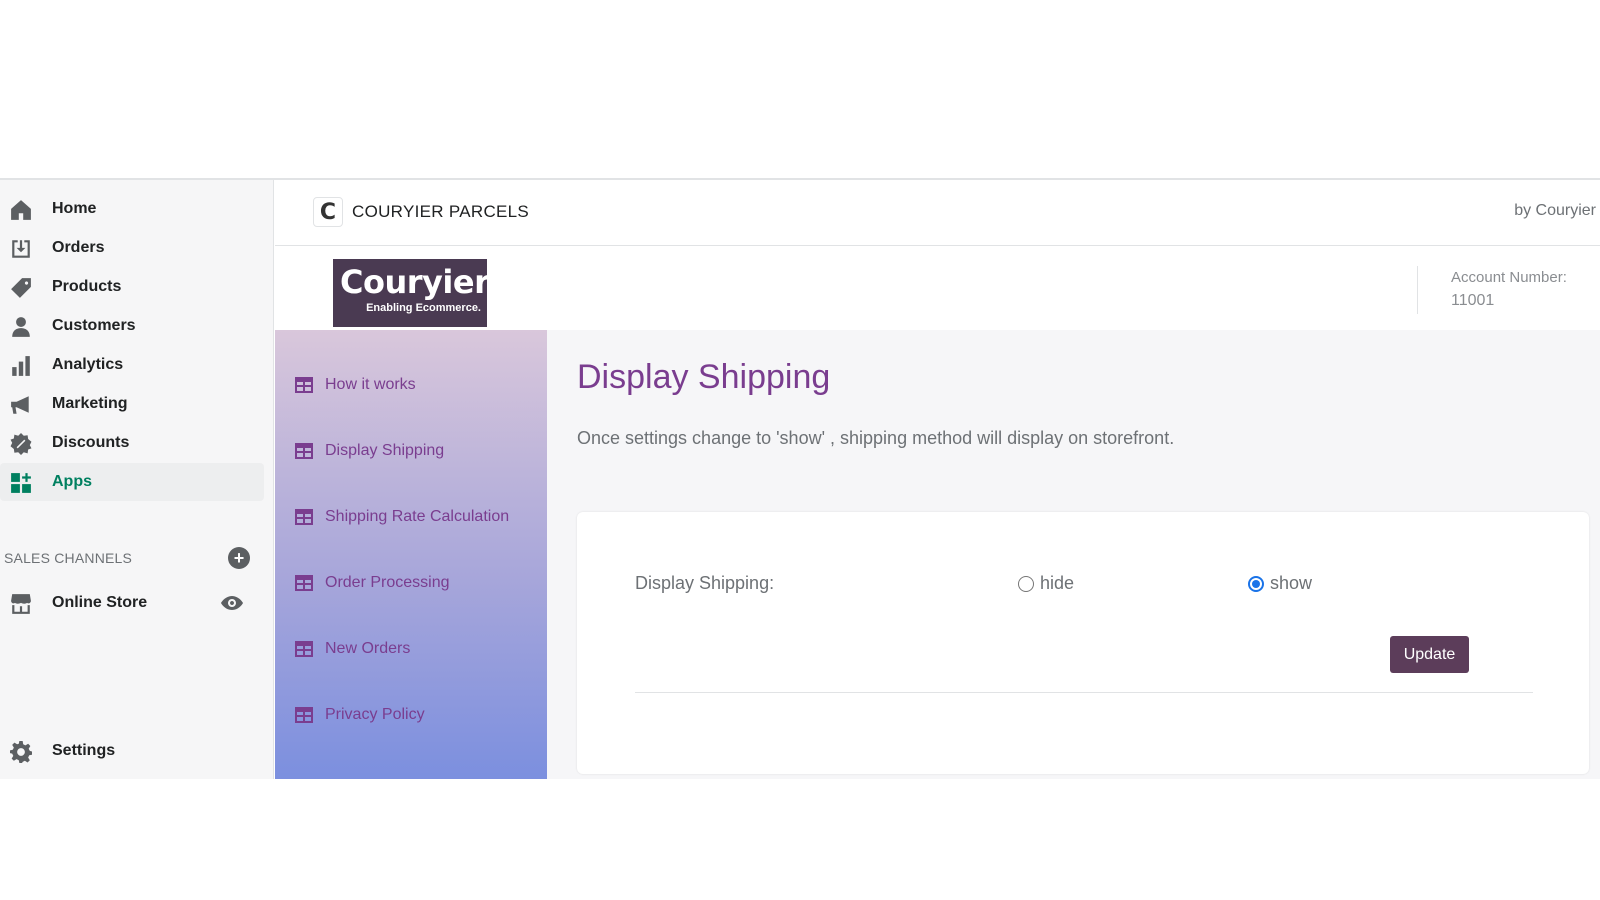 The width and height of the screenshot is (1600, 900). I want to click on account-number-label: Account Number:, so click(1509, 277).